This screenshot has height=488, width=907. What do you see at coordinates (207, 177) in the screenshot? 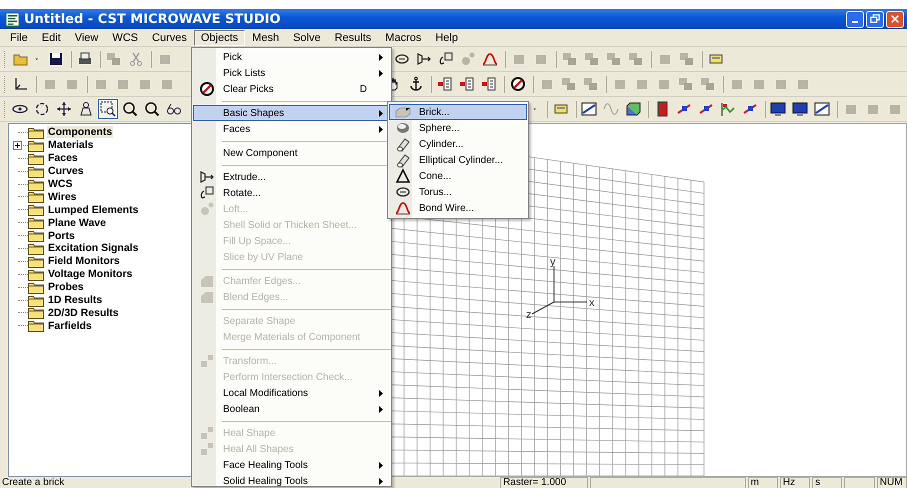
I see `extrude-icon` at bounding box center [207, 177].